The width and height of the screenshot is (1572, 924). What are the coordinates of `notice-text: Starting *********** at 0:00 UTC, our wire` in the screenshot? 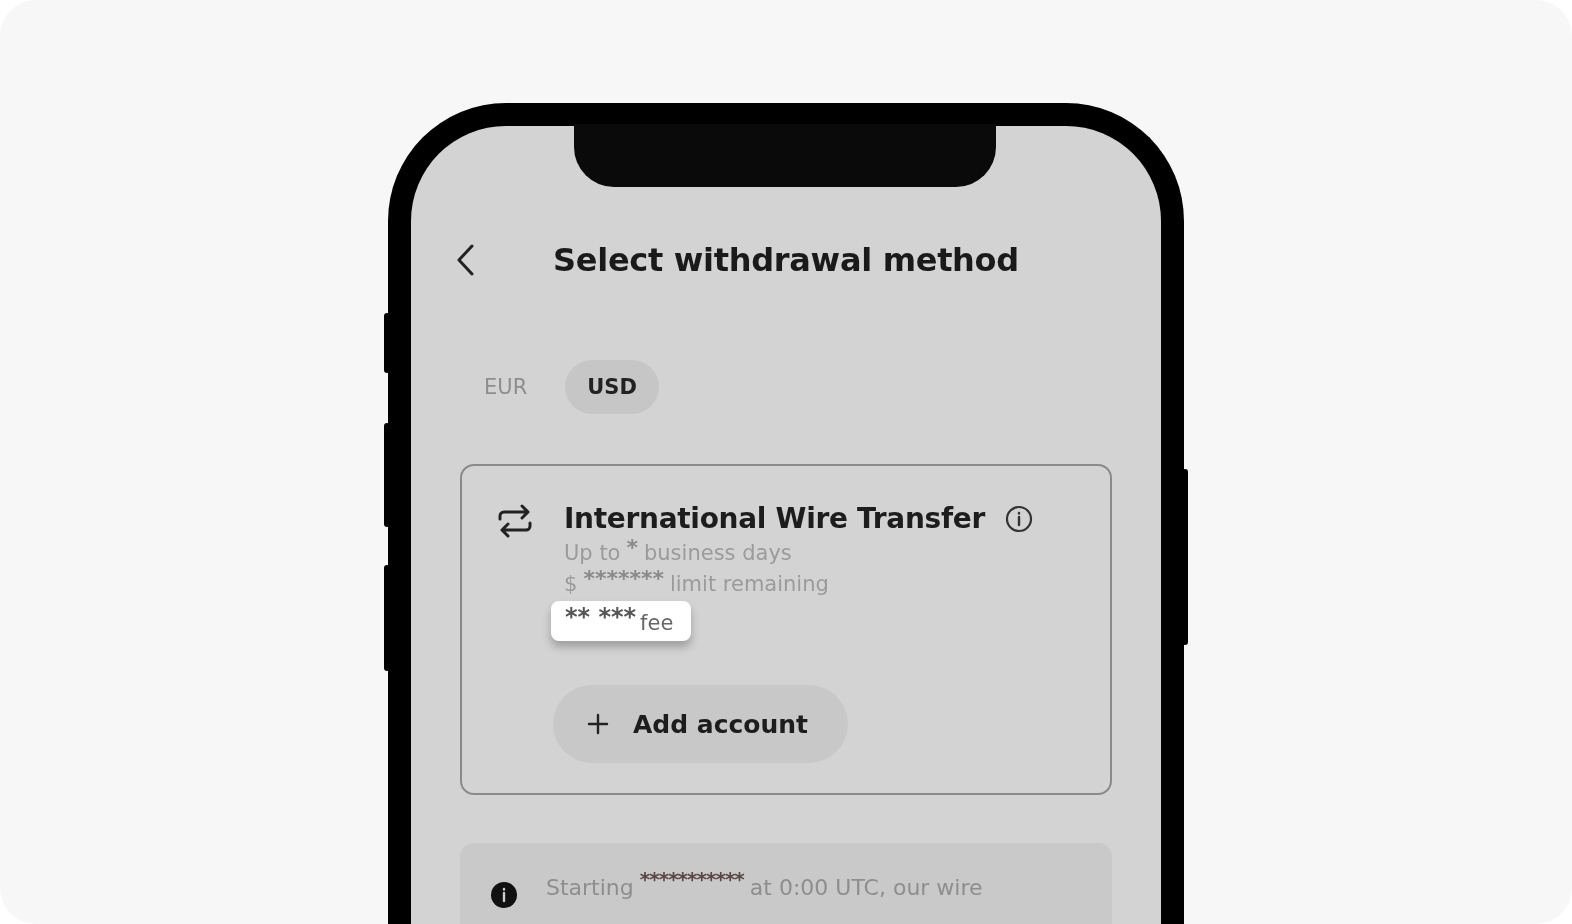 It's located at (764, 886).